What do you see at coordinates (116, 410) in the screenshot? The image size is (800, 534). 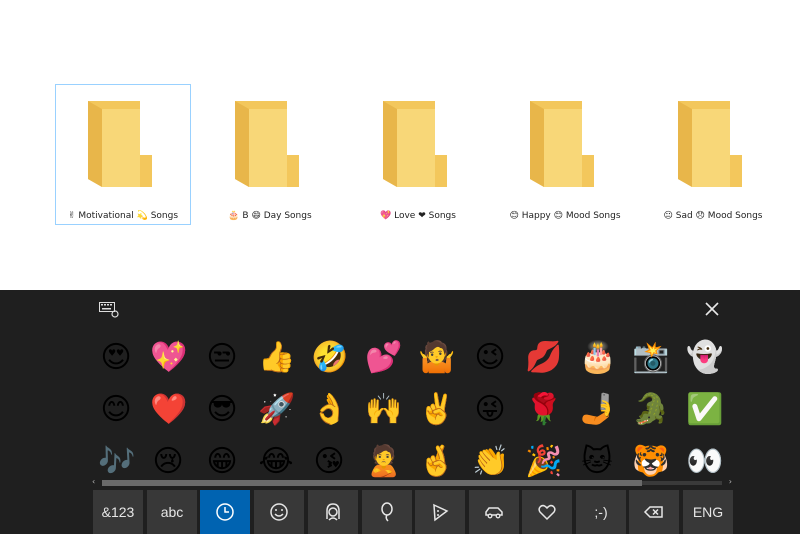 I see `emoji-key: 😊` at bounding box center [116, 410].